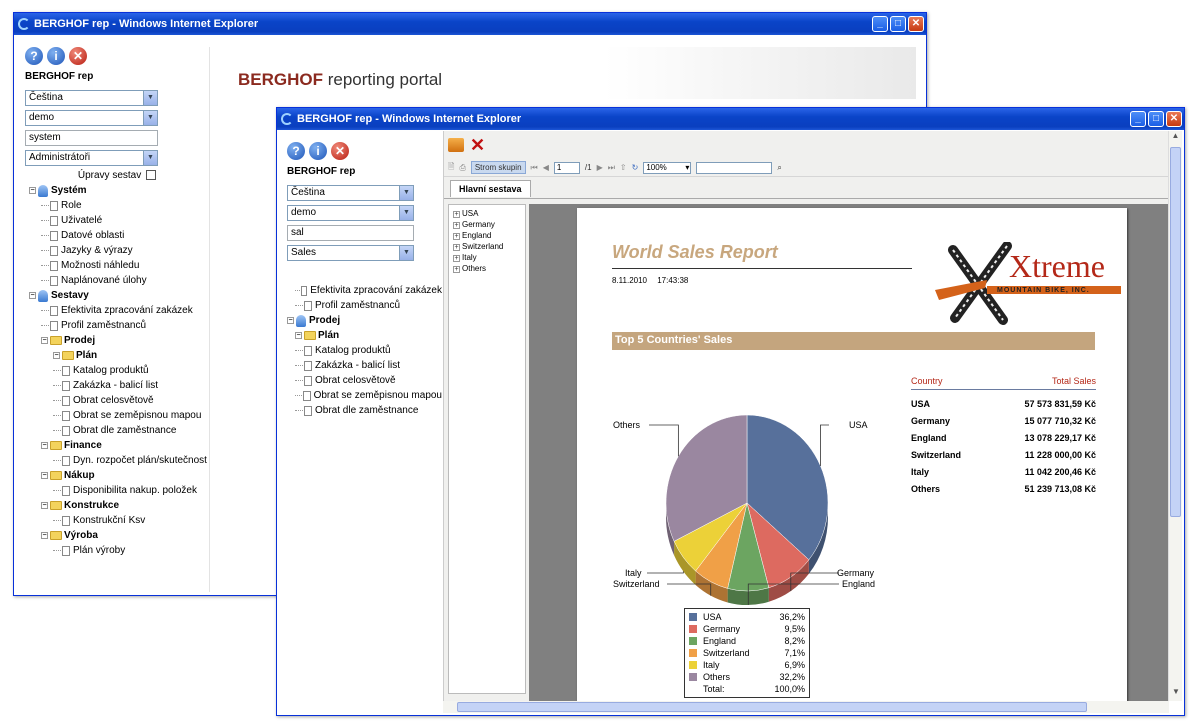 This screenshot has height=728, width=1200. I want to click on zoom-select: 100% ▾, so click(667, 167).